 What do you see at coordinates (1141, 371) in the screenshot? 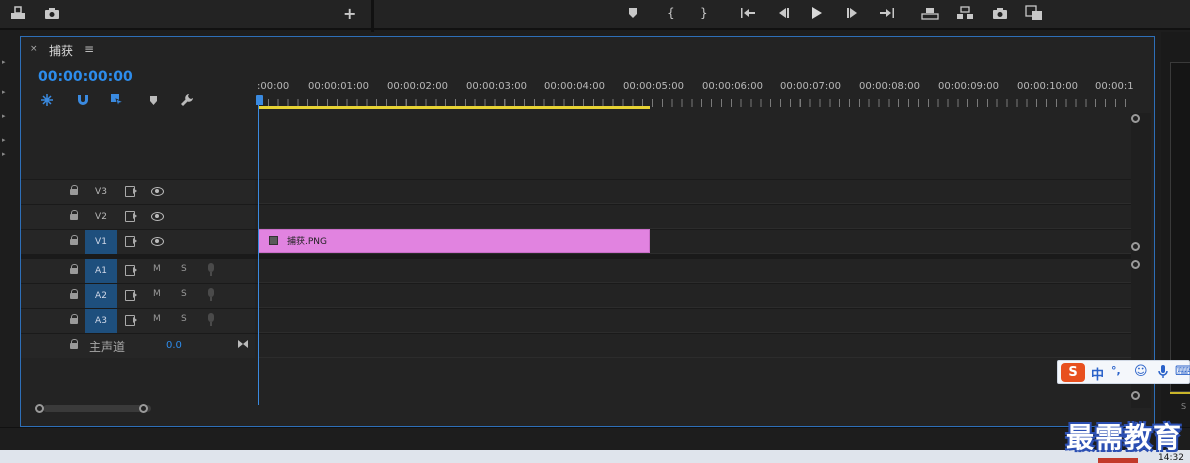
I see `emoji-icon: ☺` at bounding box center [1141, 371].